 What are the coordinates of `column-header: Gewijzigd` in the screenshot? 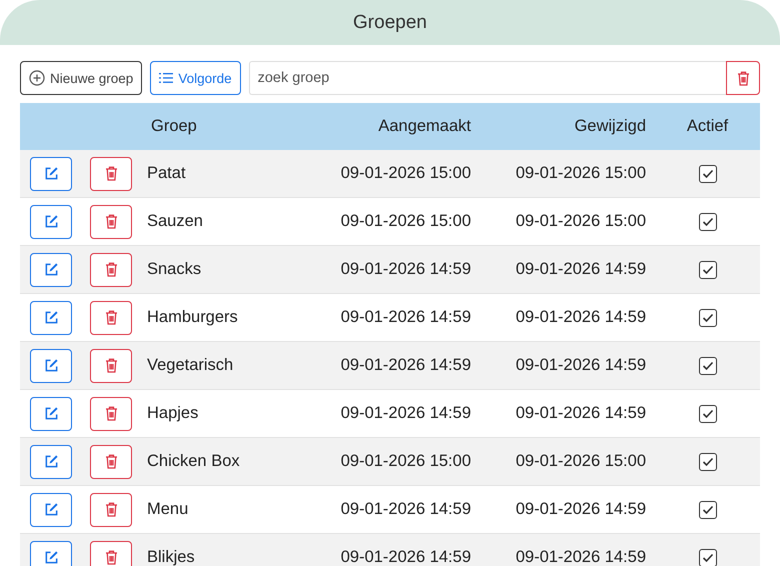 It's located at (610, 126).